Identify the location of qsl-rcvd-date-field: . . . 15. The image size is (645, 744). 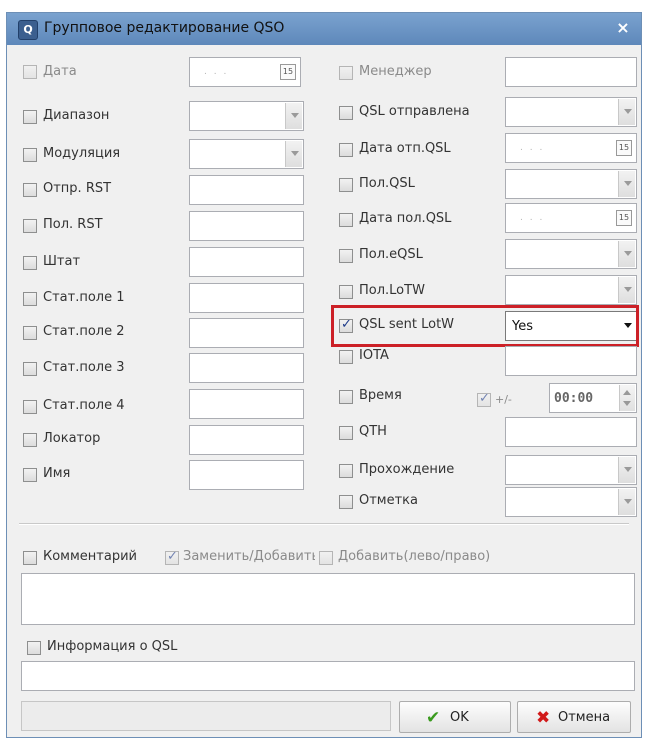
(571, 218).